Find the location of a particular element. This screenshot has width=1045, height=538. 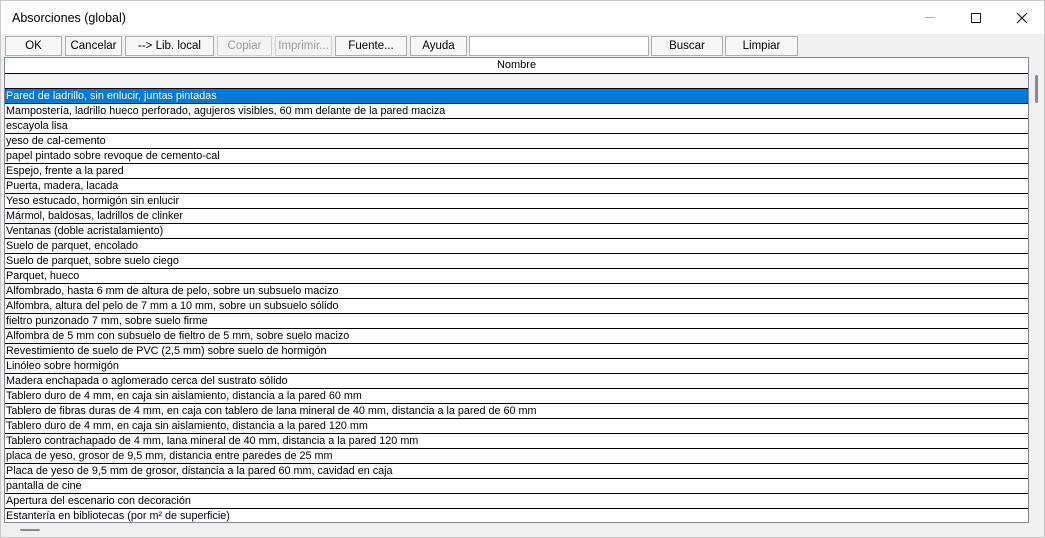

search-button: Buscar is located at coordinates (687, 46).